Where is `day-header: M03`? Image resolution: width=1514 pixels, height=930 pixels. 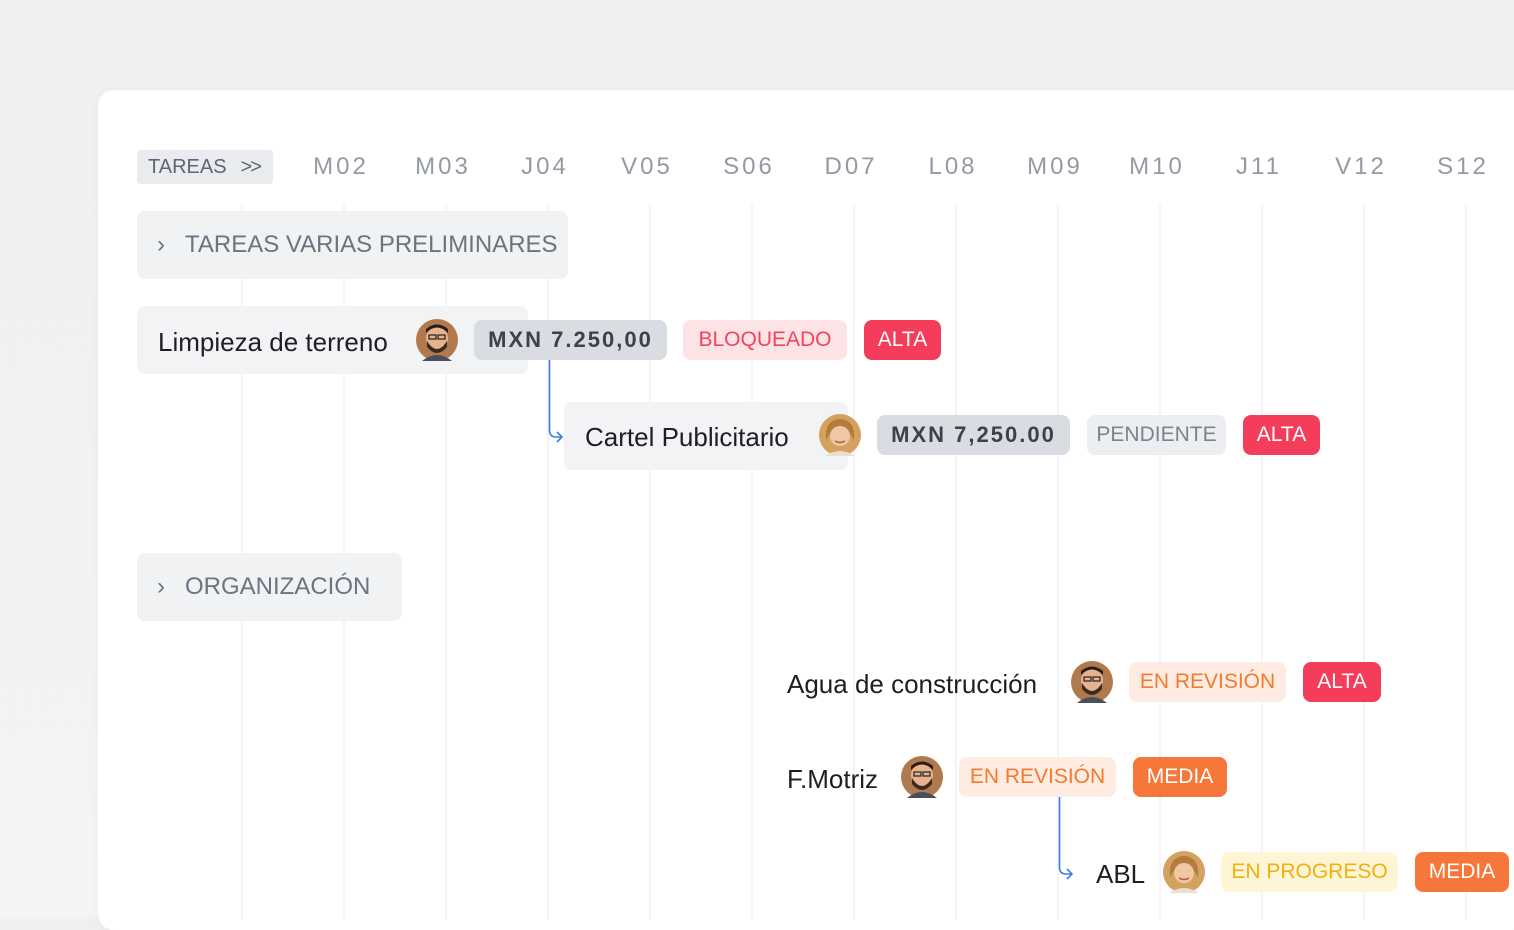
day-header: M03 is located at coordinates (443, 166).